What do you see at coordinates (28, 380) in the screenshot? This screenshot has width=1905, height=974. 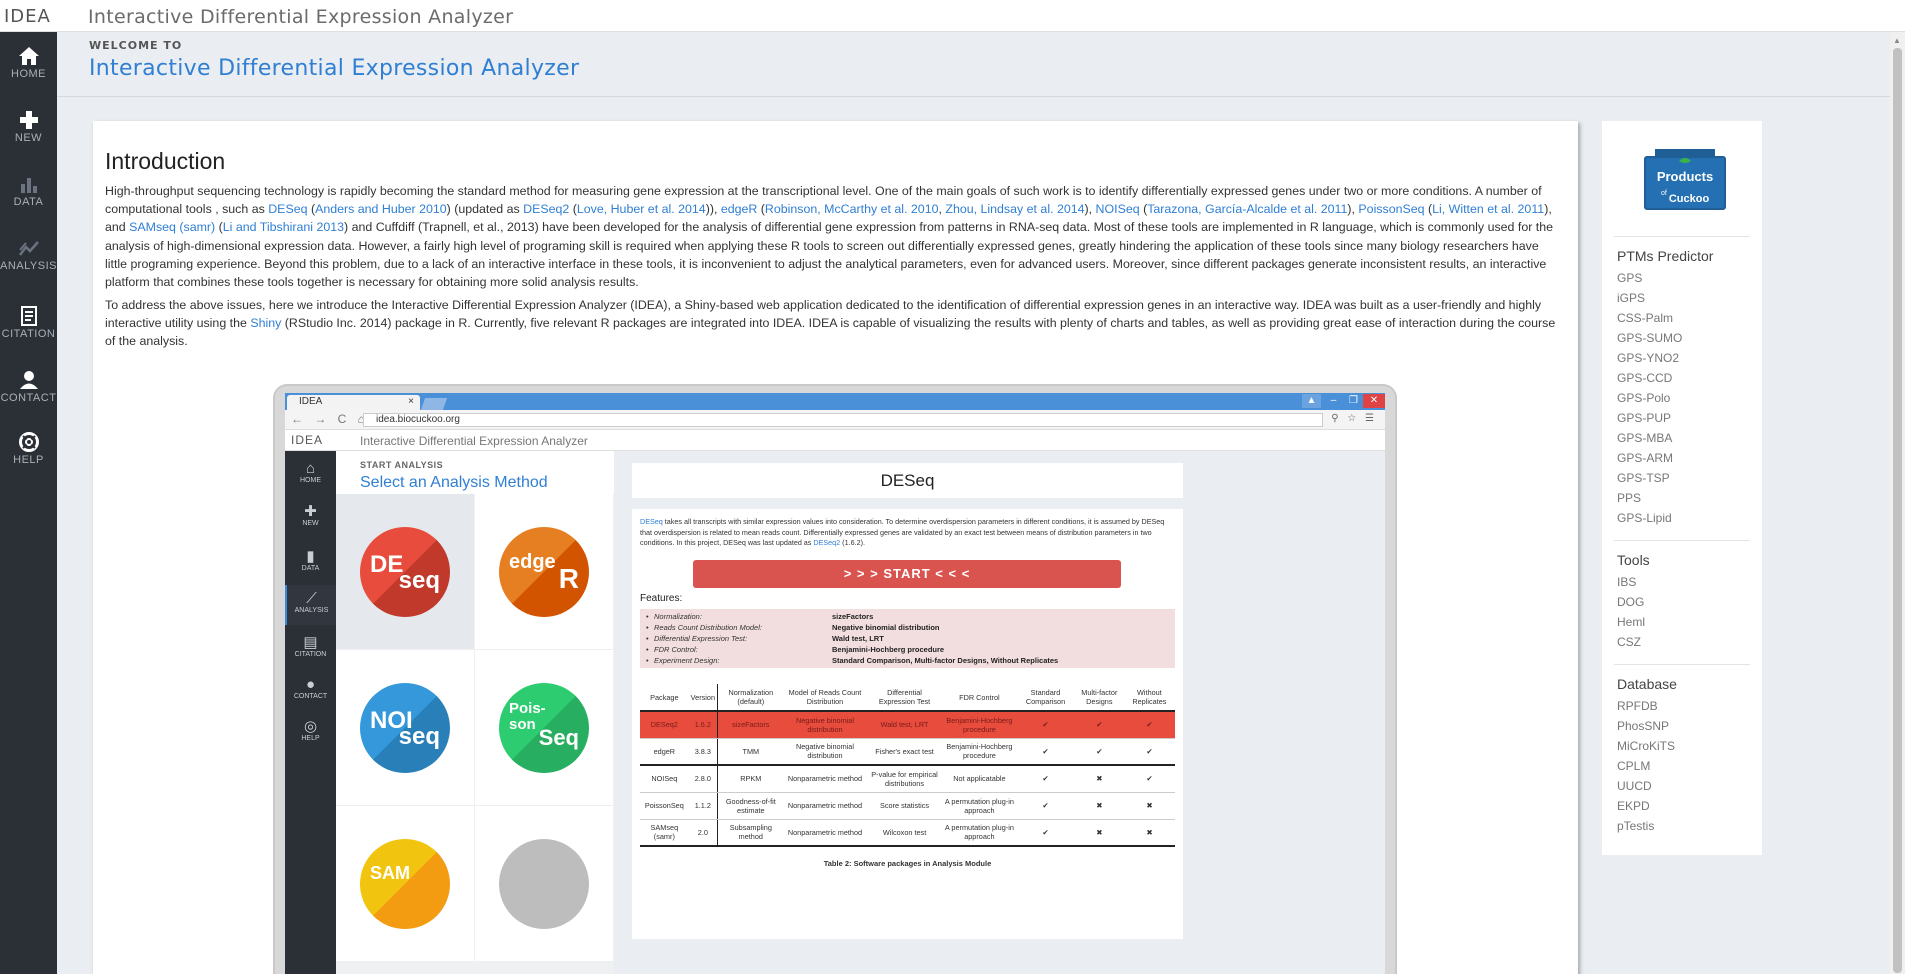 I see `user-icon` at bounding box center [28, 380].